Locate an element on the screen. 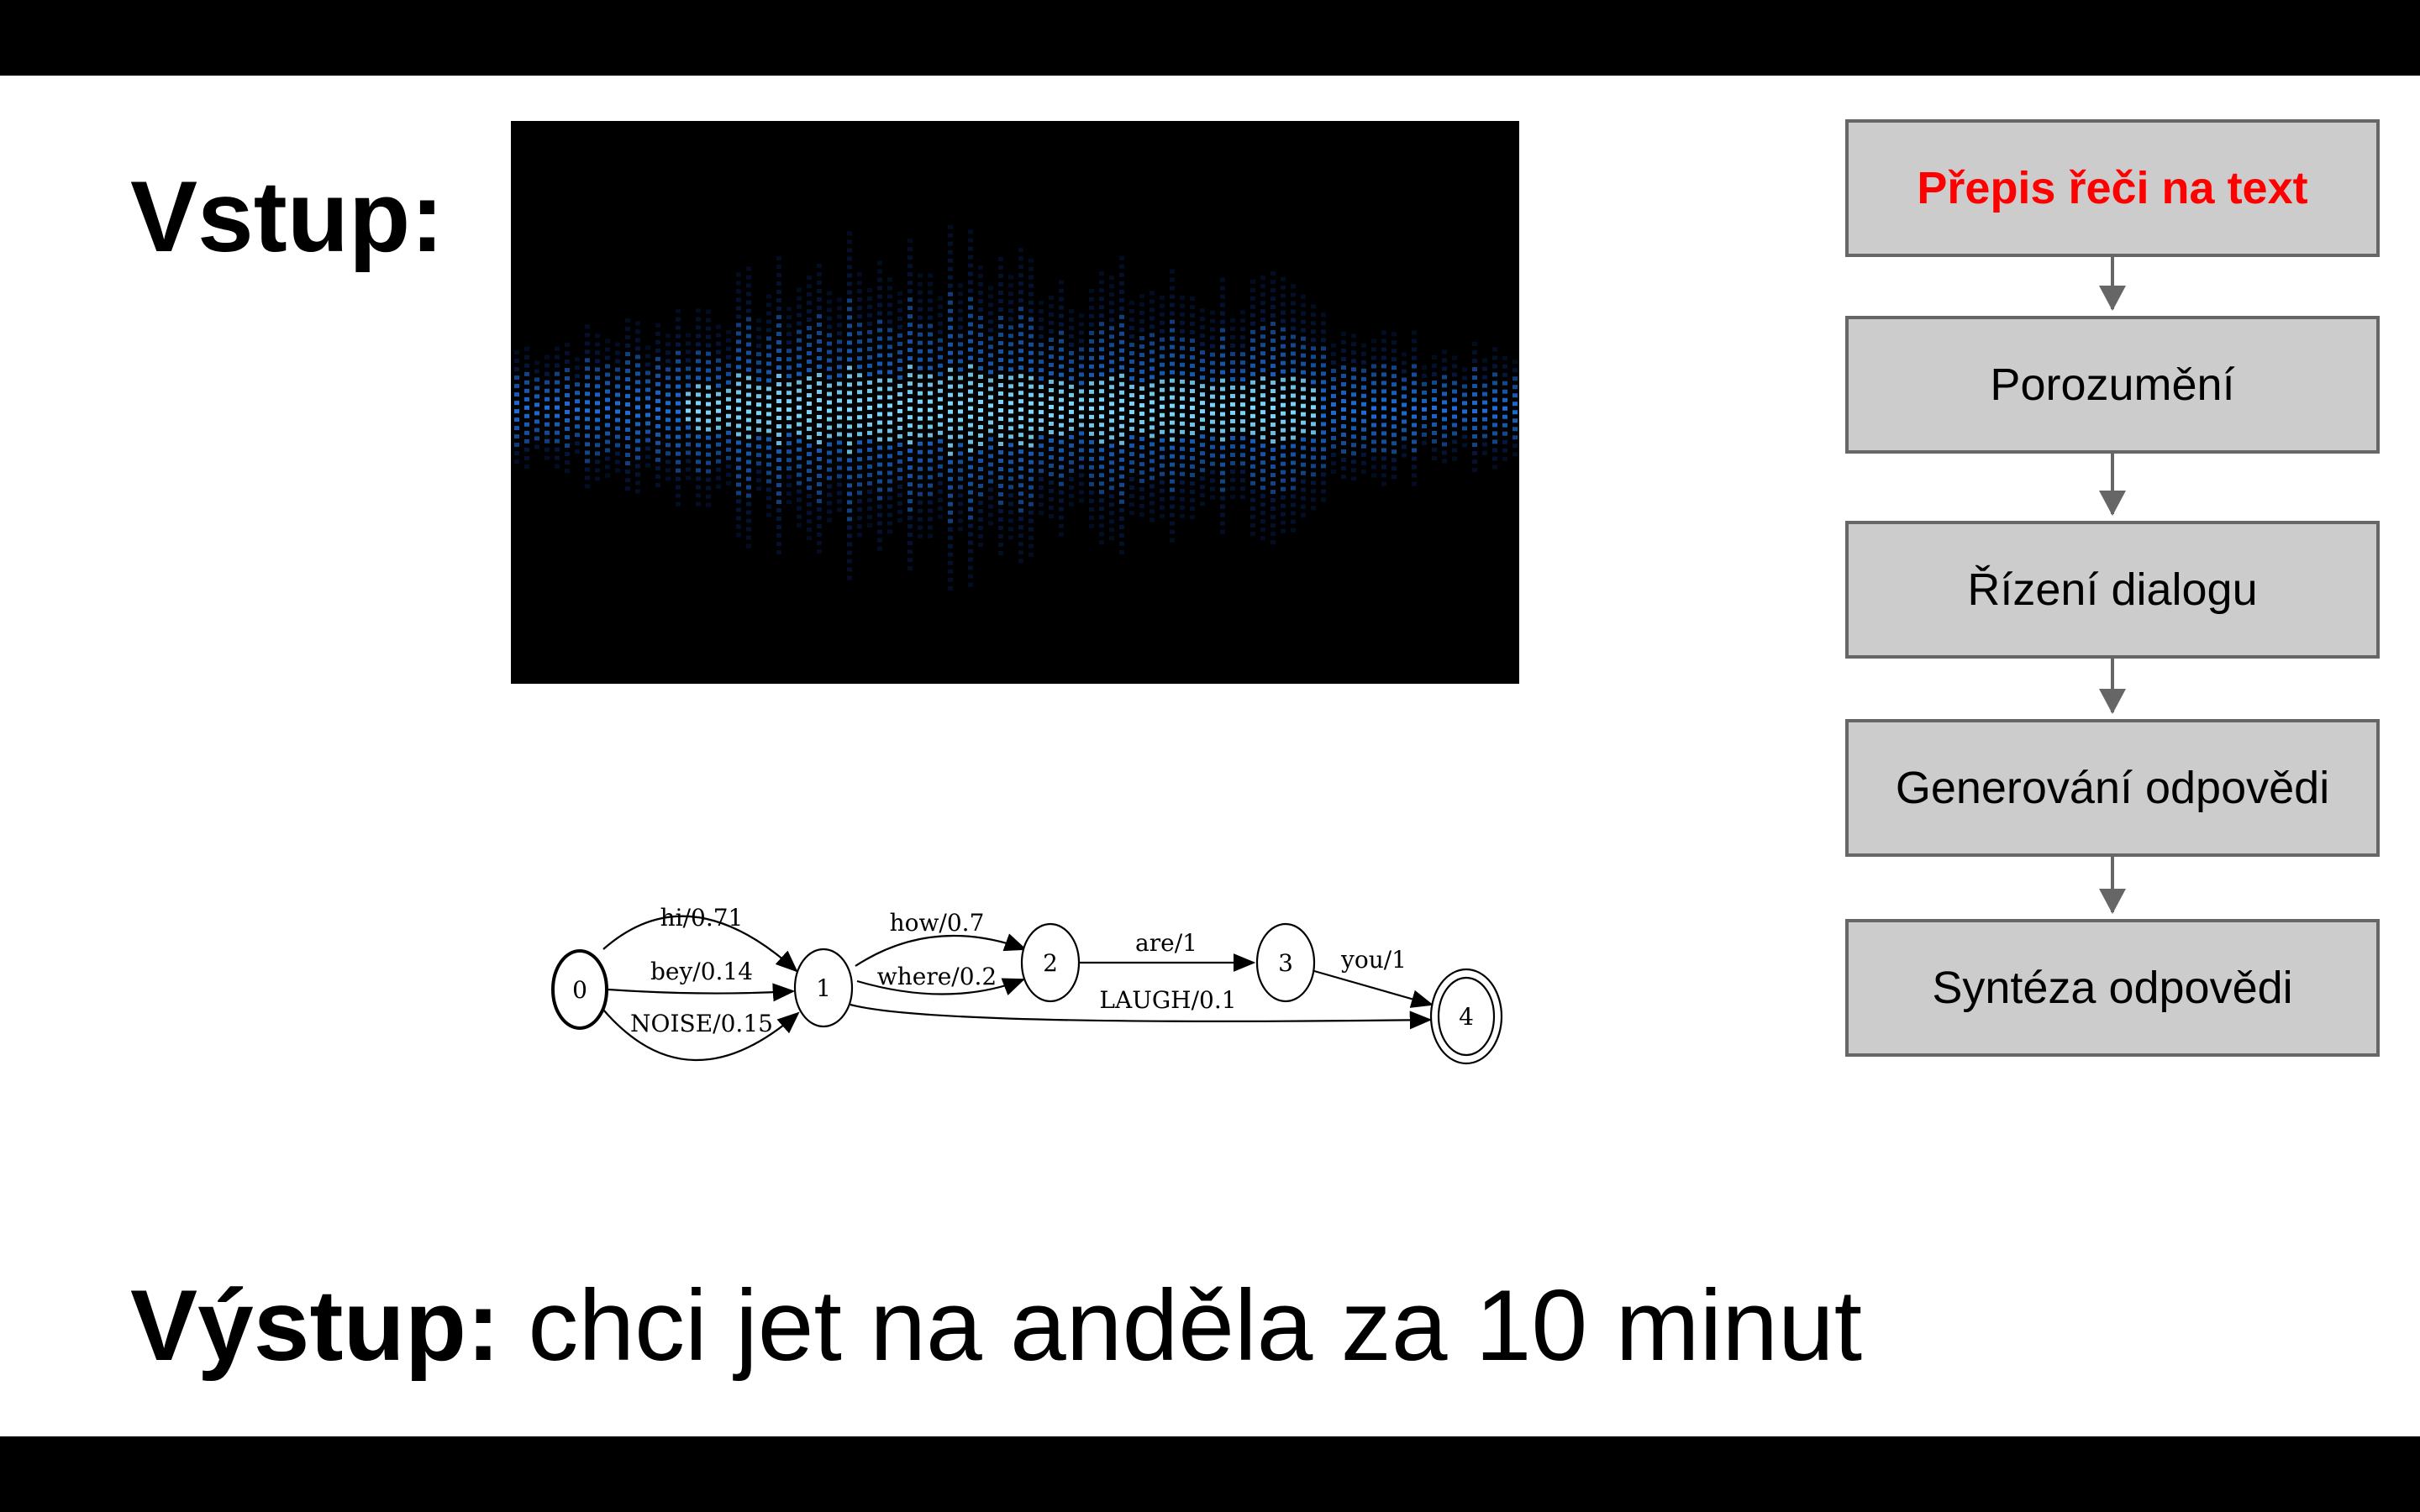  input-label: Vstup: is located at coordinates (287, 216).